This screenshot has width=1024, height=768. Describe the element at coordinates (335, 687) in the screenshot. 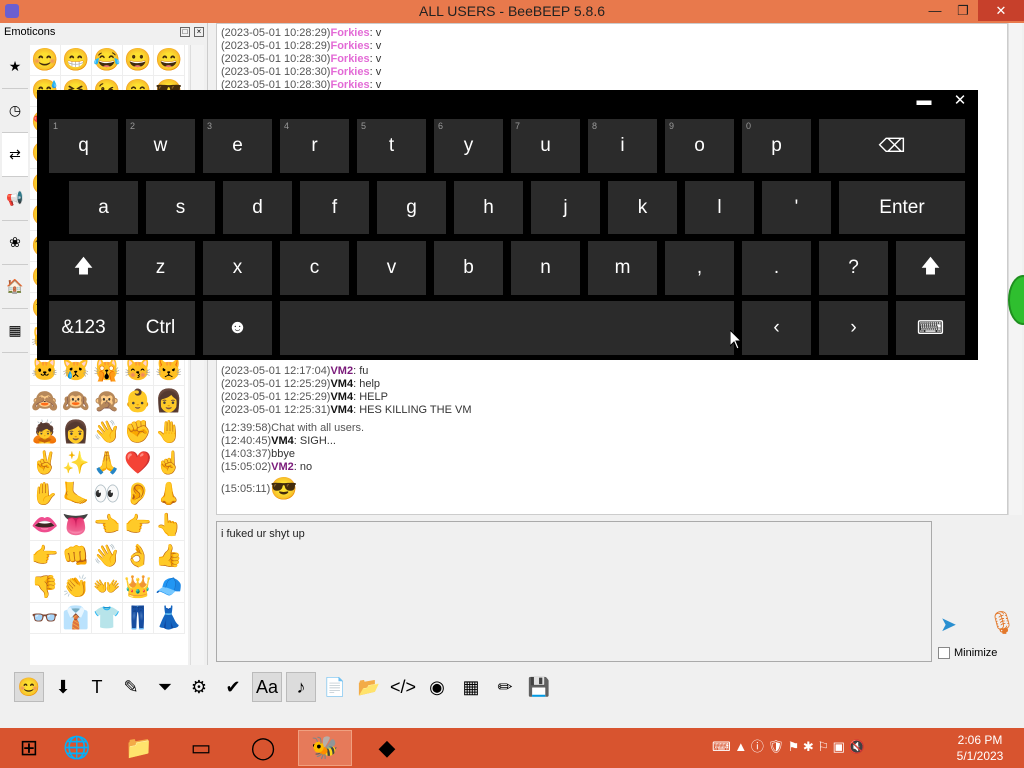

I see `toolbar-button-9-icon: 📄` at that location.